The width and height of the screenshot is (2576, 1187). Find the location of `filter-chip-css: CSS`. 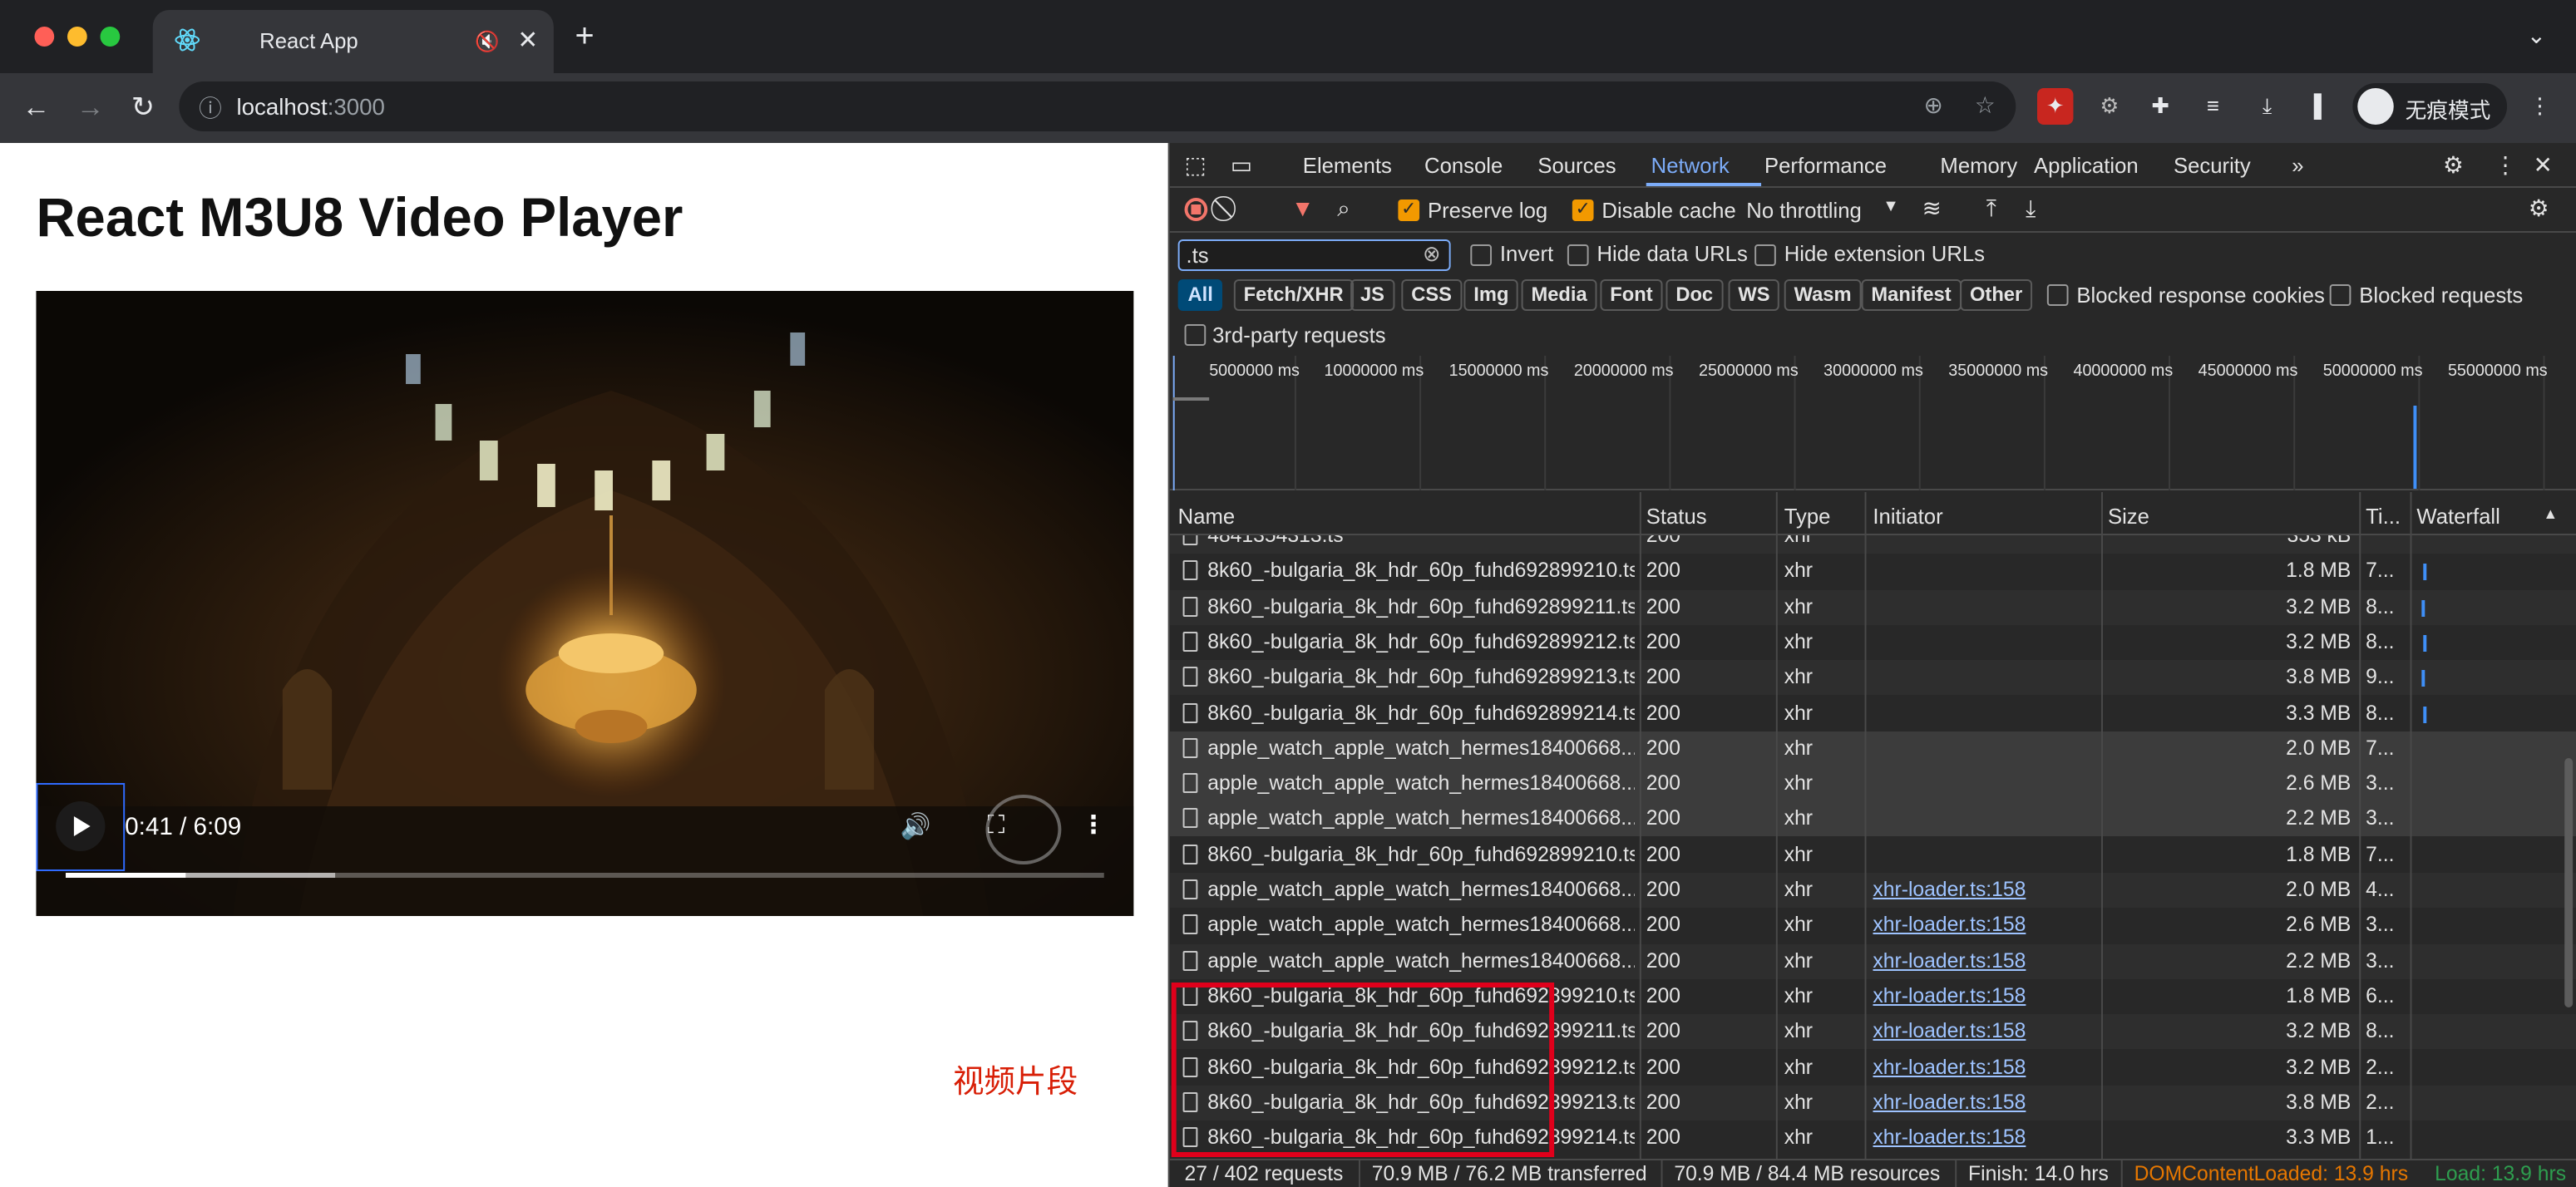

filter-chip-css: CSS is located at coordinates (1431, 295).